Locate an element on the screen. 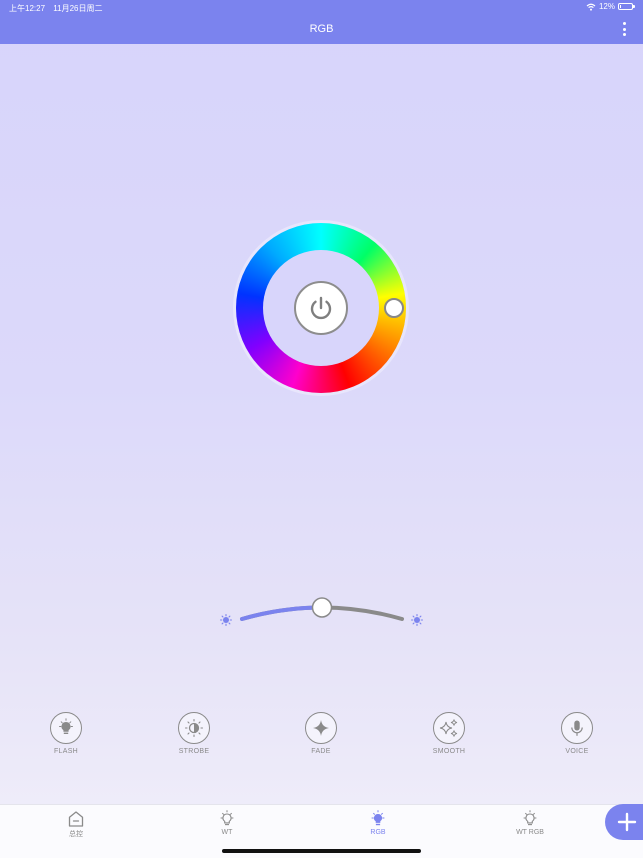 The height and width of the screenshot is (858, 643). status-time: 上午12:27 is located at coordinates (27, 8).